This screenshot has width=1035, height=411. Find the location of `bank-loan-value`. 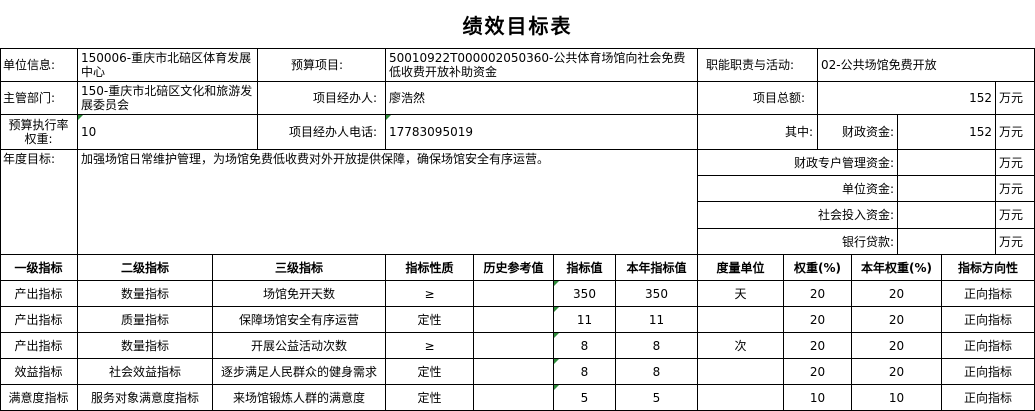

bank-loan-value is located at coordinates (947, 242).